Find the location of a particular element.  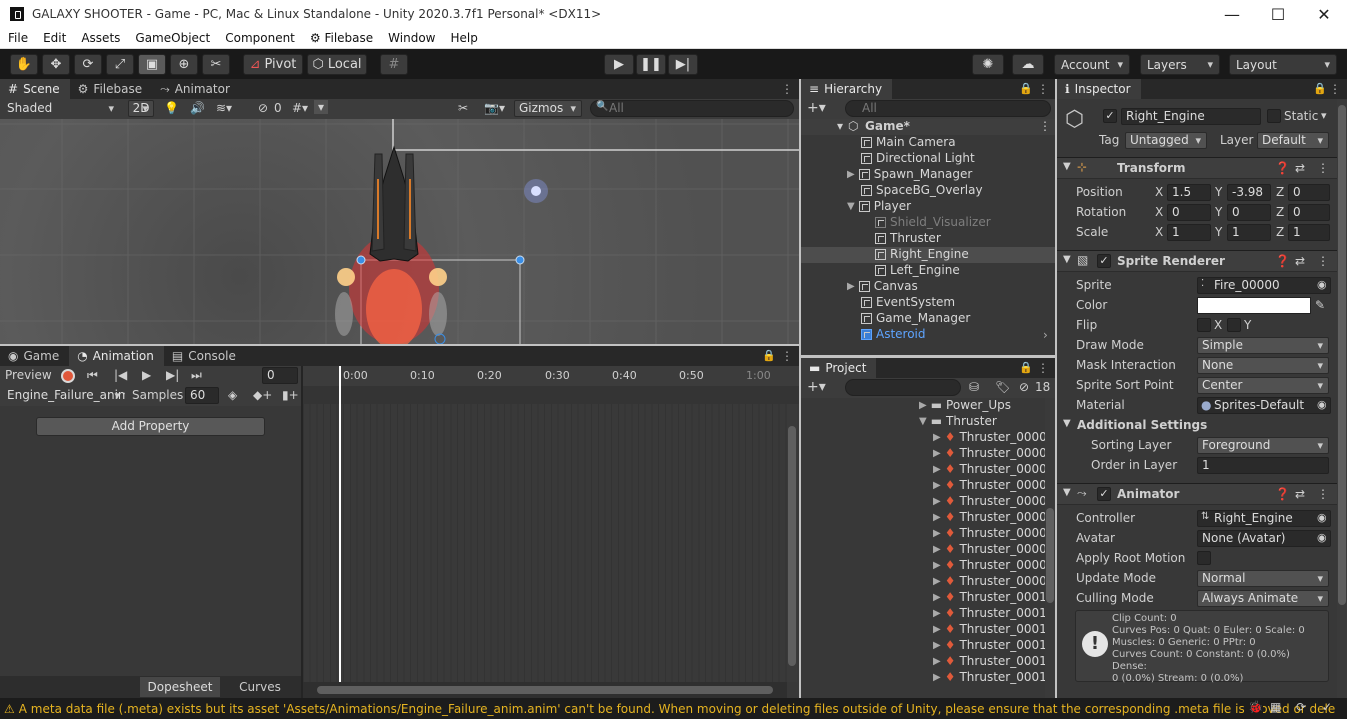

diamond-key-icon: ◈ is located at coordinates (232, 395).